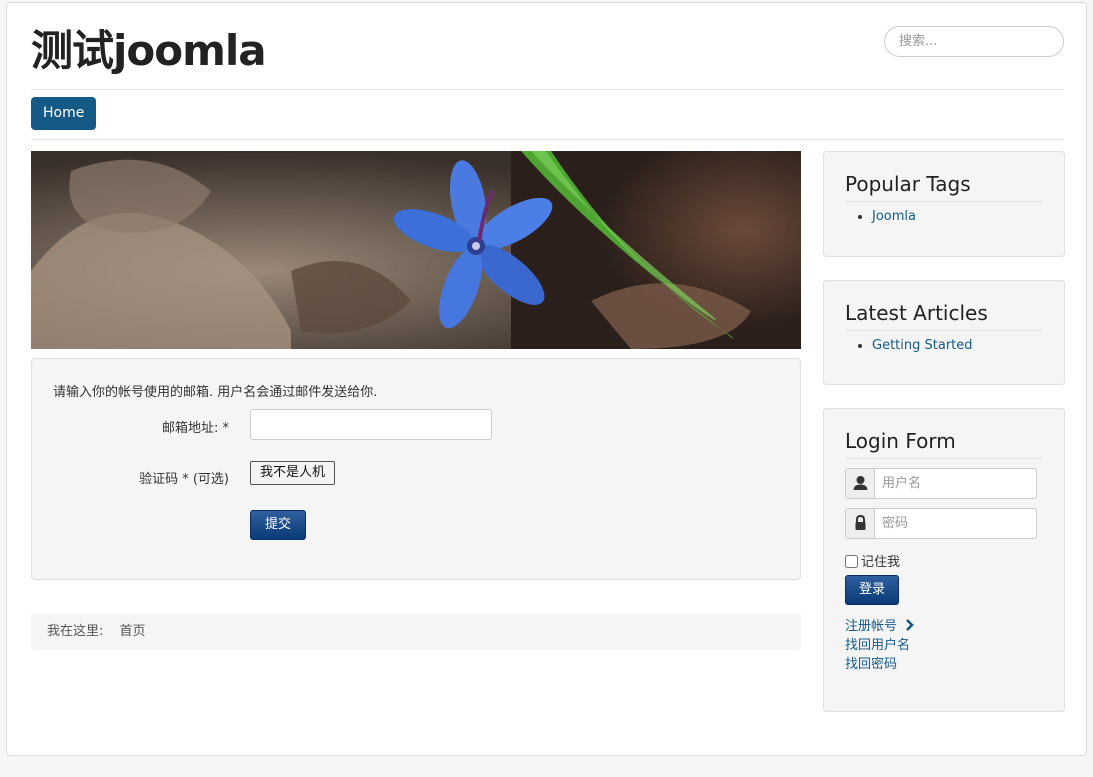 Image resolution: width=1093 pixels, height=777 pixels. What do you see at coordinates (278, 525) in the screenshot?
I see `submit-button: 提交` at bounding box center [278, 525].